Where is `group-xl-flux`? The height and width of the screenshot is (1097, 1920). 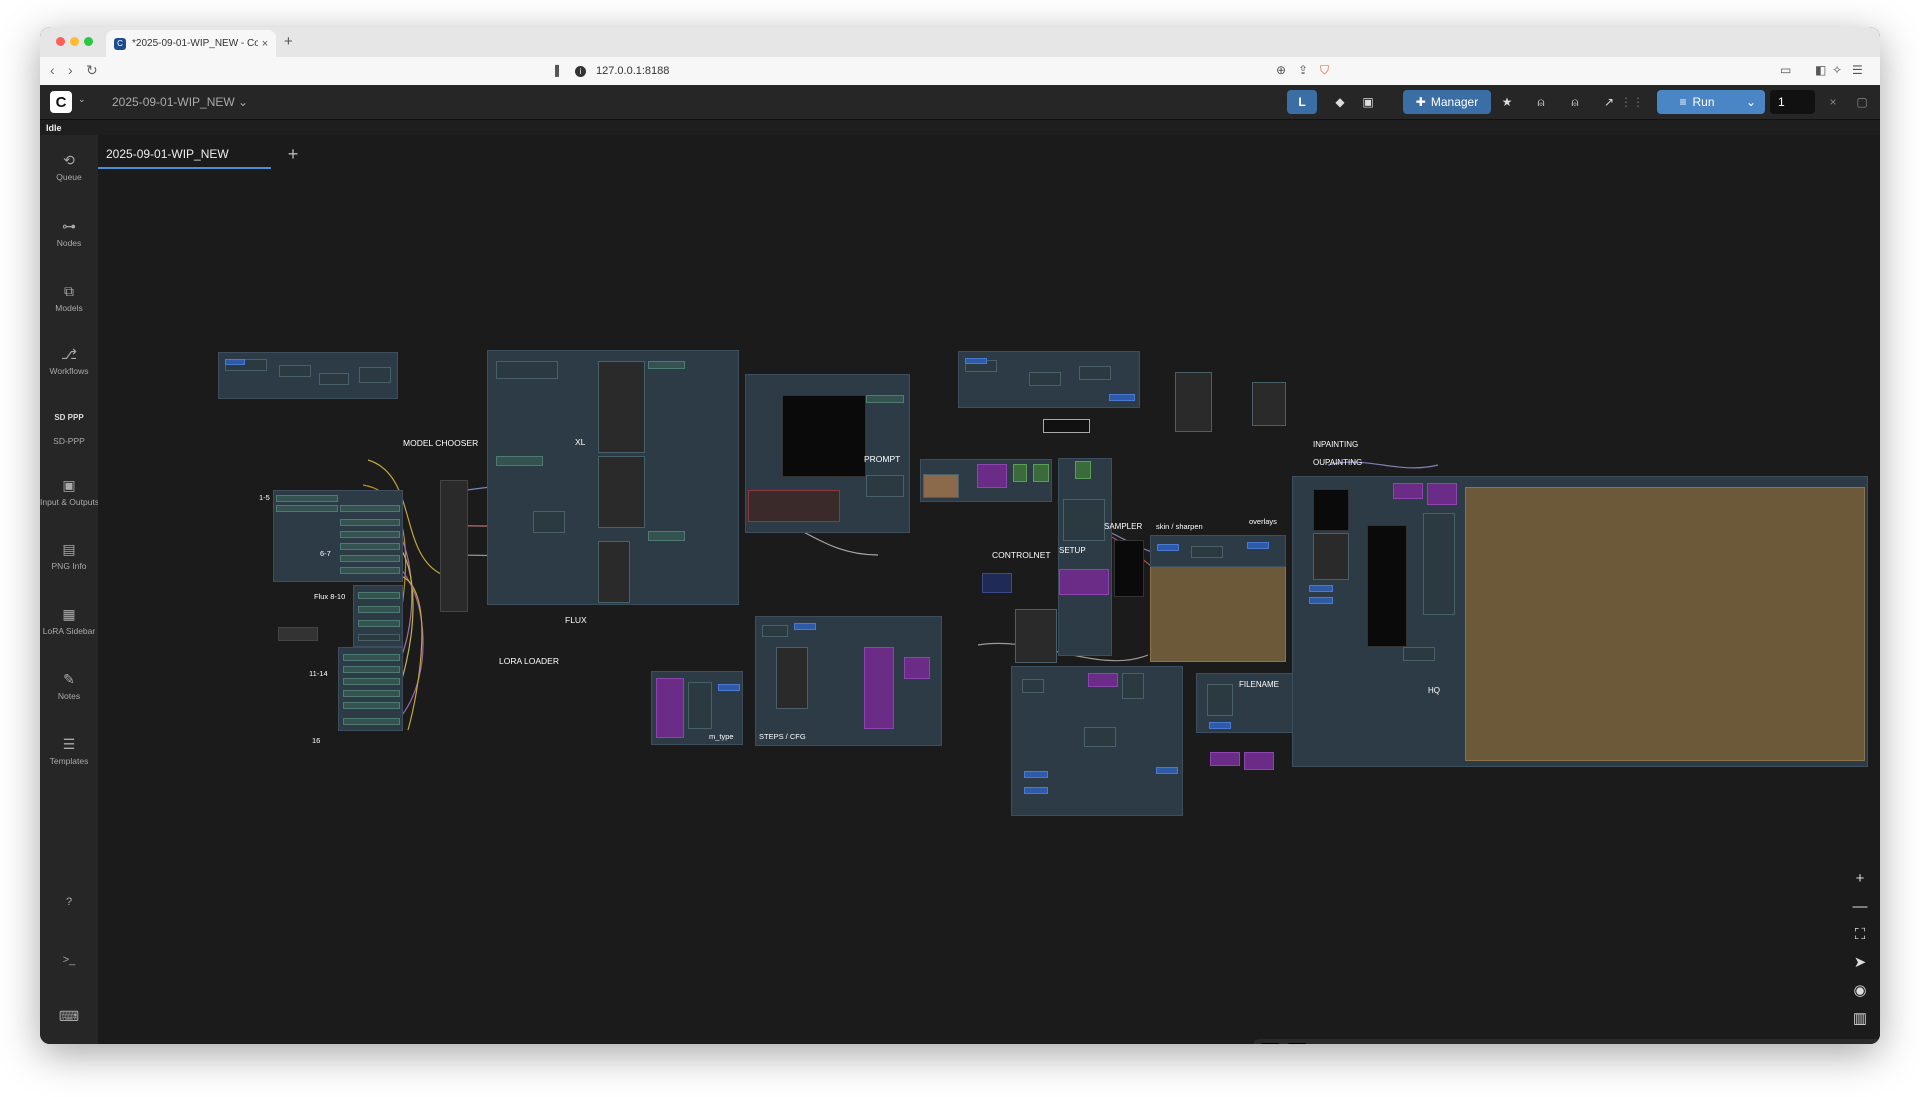 group-xl-flux is located at coordinates (613, 477).